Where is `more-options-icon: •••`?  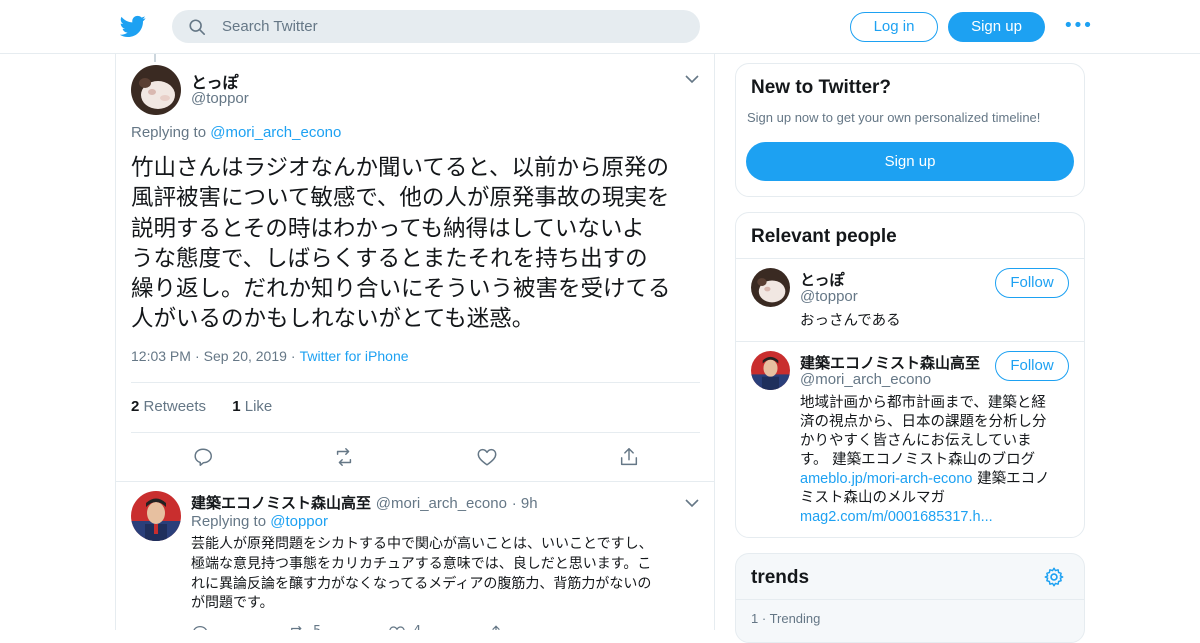 more-options-icon: ••• is located at coordinates (1078, 26).